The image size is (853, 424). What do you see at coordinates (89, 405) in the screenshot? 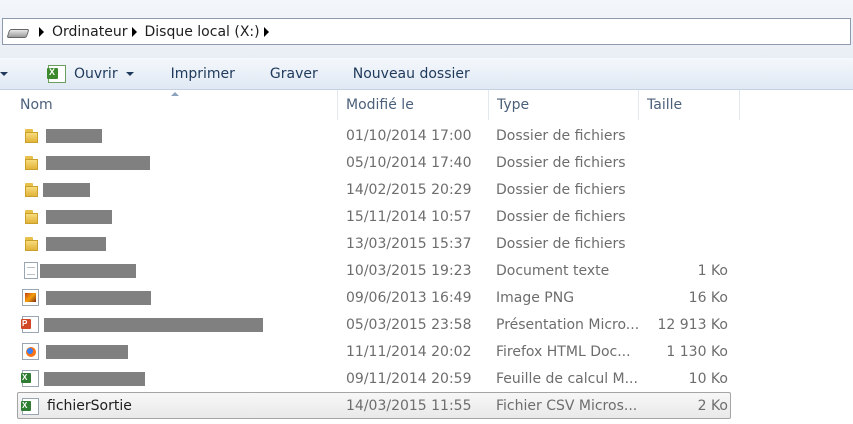
I see `file-name: fichierSortie` at bounding box center [89, 405].